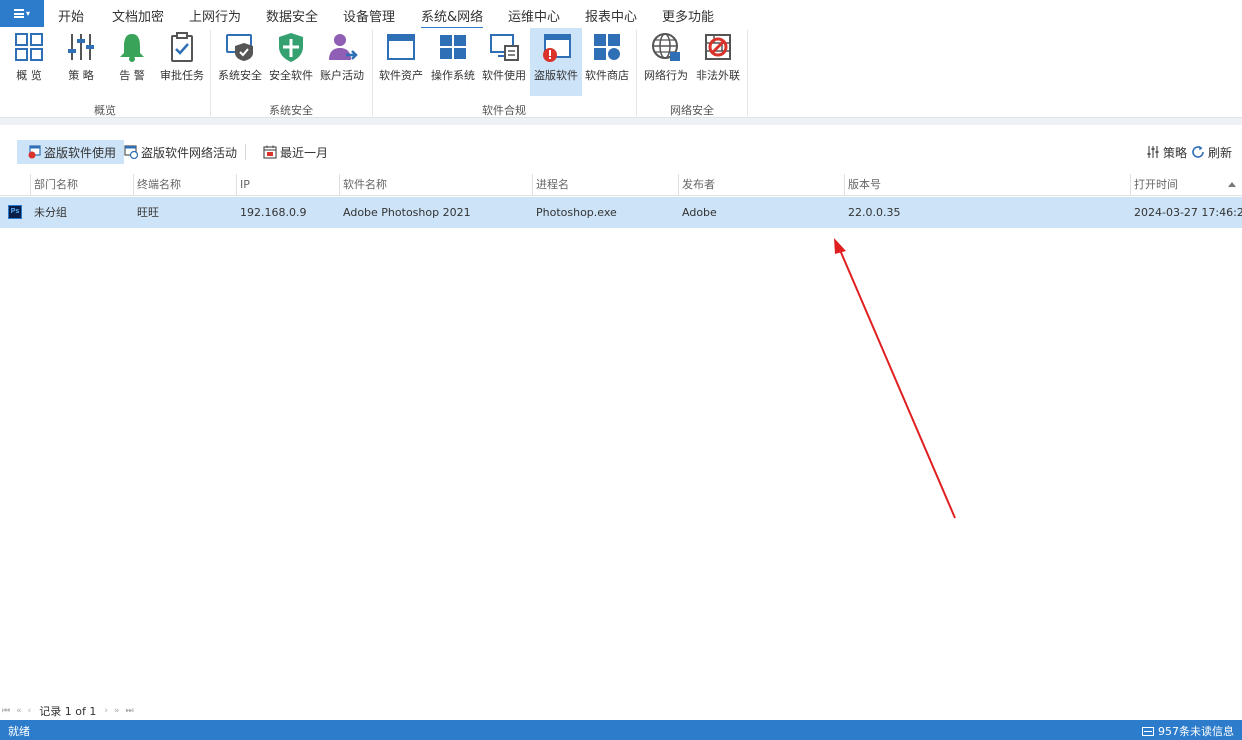  I want to click on calendar-icon, so click(270, 152).